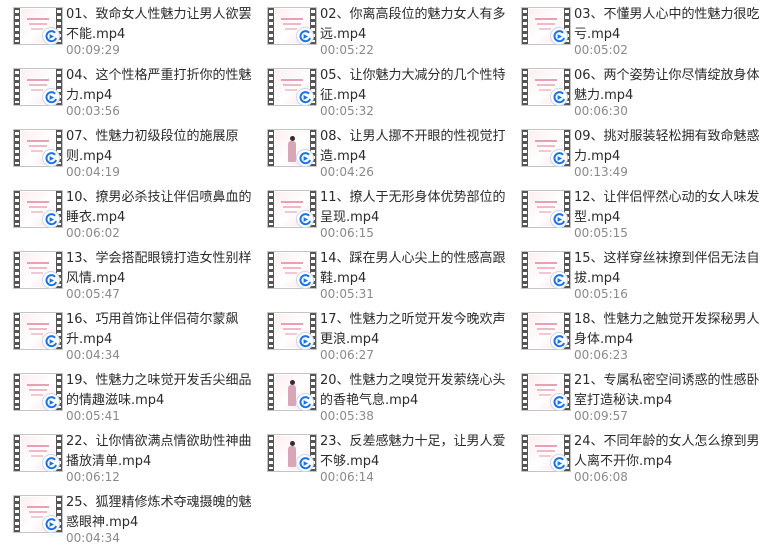  What do you see at coordinates (413, 268) in the screenshot?
I see `file-name: 14、踩在男人心尖上的性感高跟鞋.mp4` at bounding box center [413, 268].